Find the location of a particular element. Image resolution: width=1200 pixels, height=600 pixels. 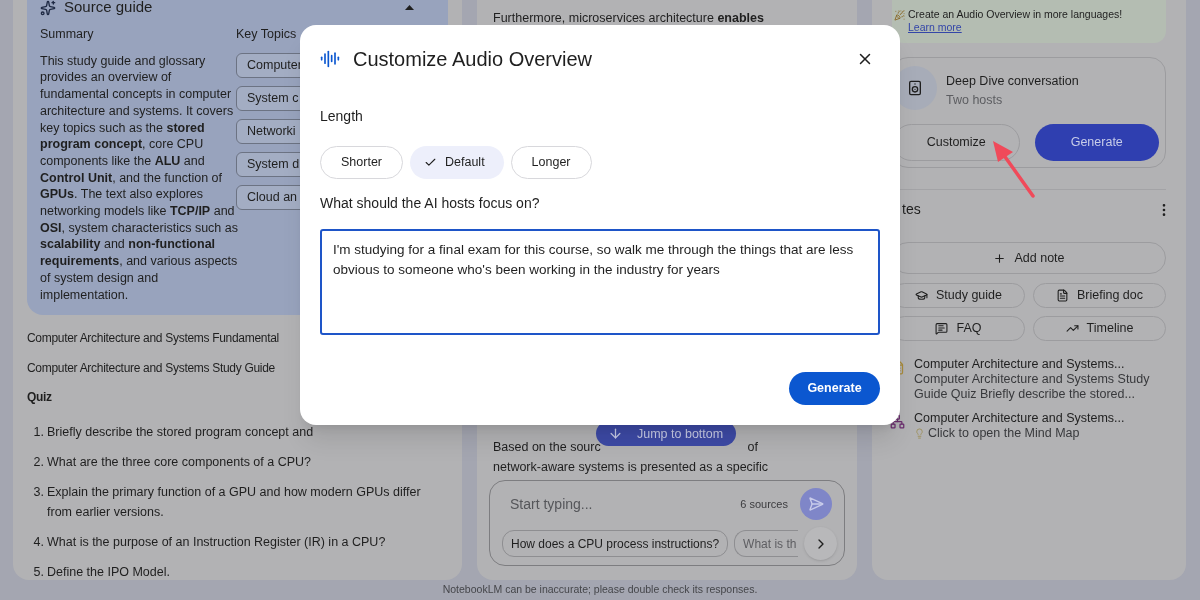

send-icon is located at coordinates (816, 504).